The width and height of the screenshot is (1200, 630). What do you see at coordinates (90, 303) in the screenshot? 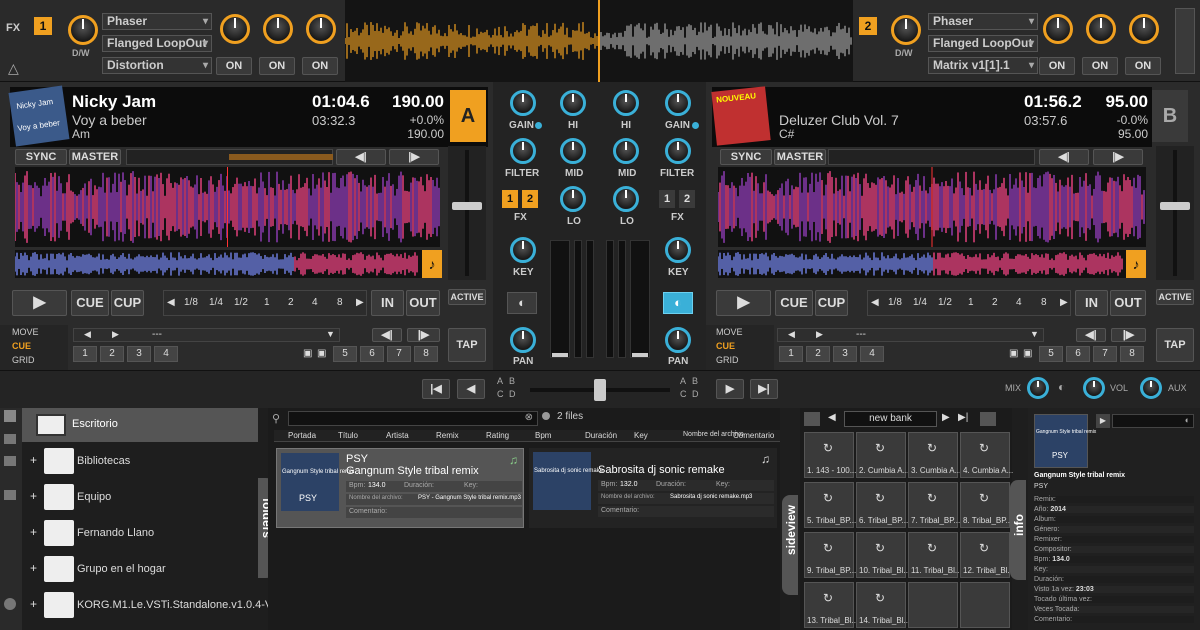
I see `deck-a-cue-button: CUE` at bounding box center [90, 303].